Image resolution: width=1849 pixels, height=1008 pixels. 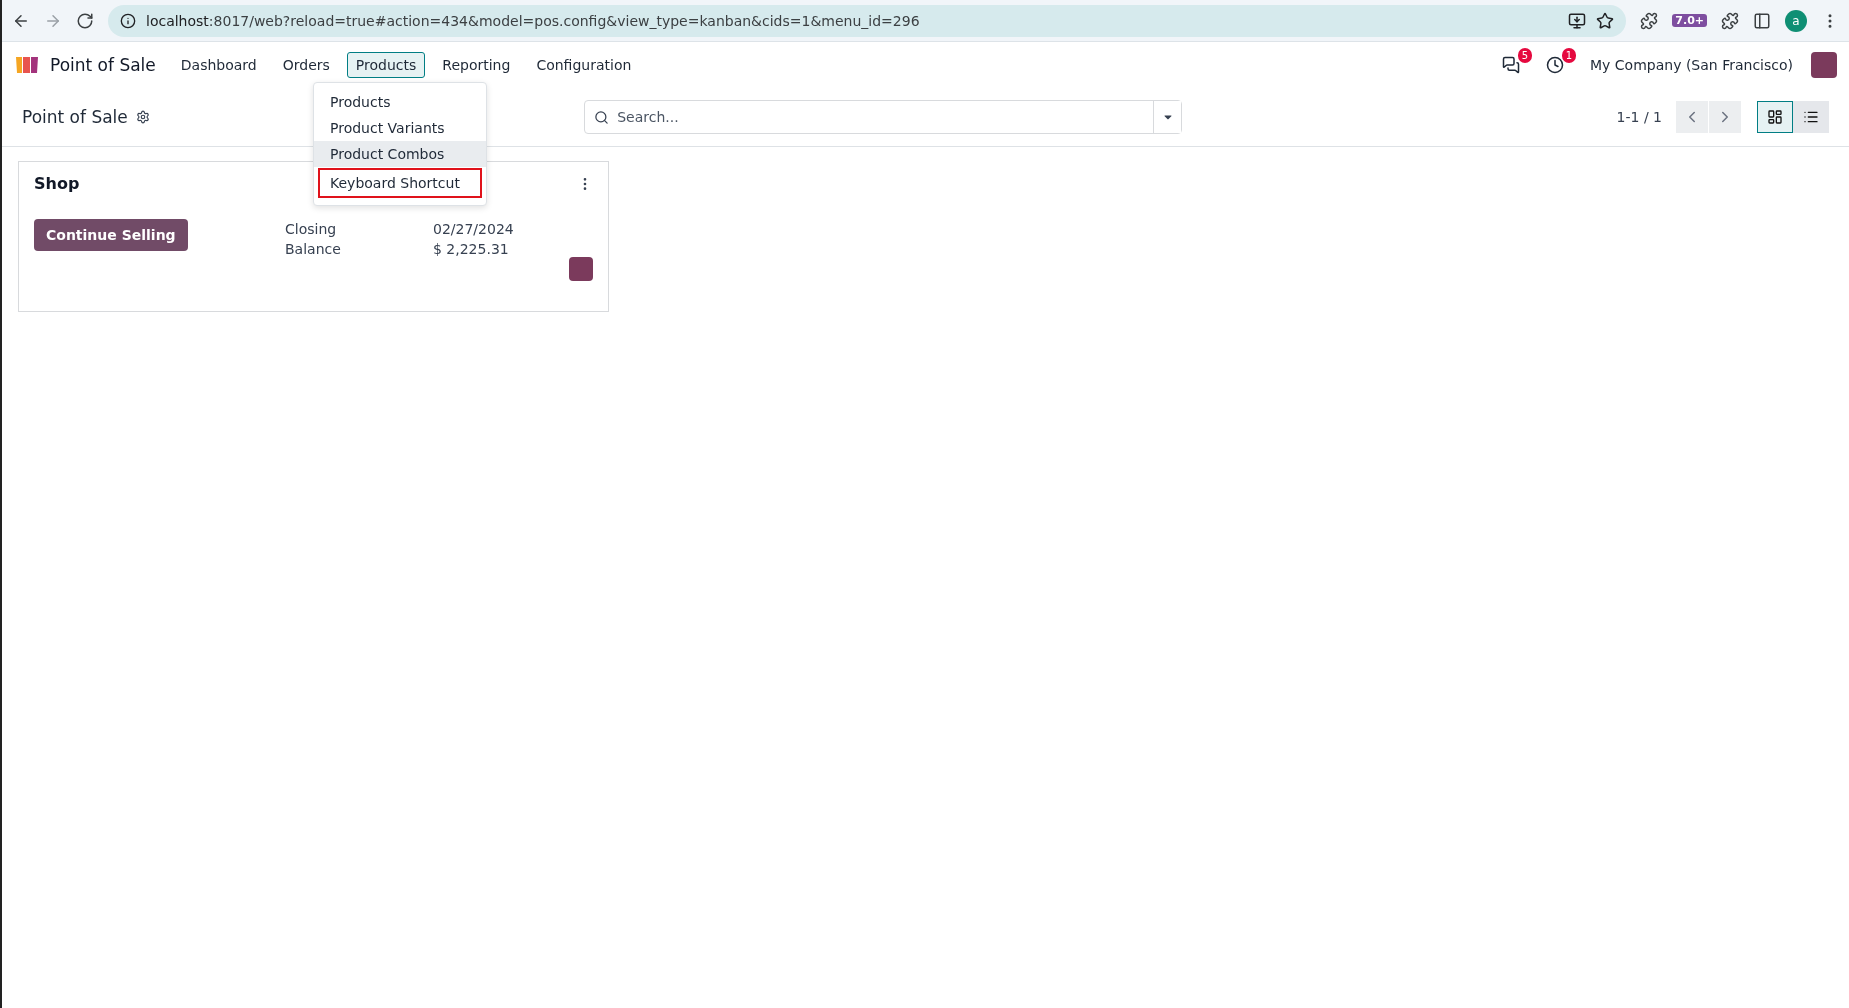 I want to click on url-text: localhost:8017/web?reload=true#action=434&model=pos.config&view_type=kanban&cids=1&menu_id=296, so click(x=533, y=20).